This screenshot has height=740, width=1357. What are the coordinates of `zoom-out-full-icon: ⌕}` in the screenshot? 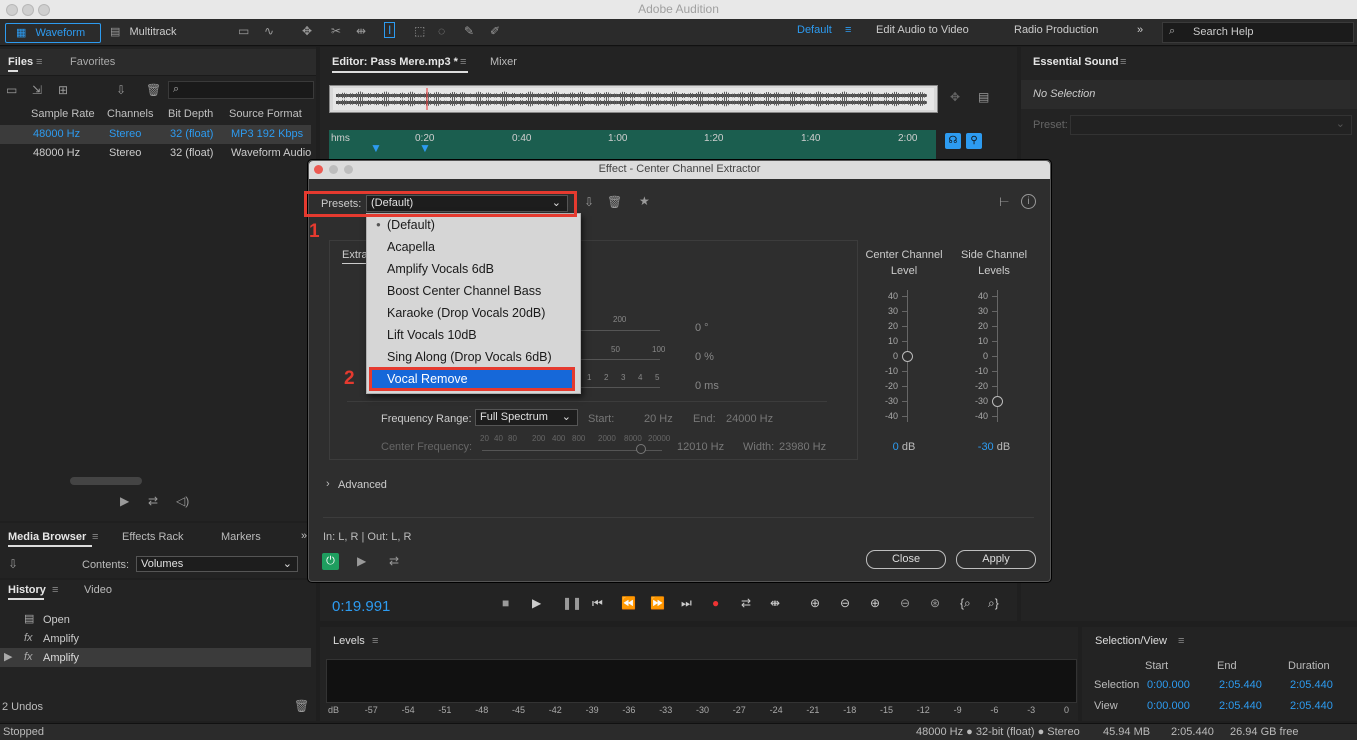 It's located at (993, 603).